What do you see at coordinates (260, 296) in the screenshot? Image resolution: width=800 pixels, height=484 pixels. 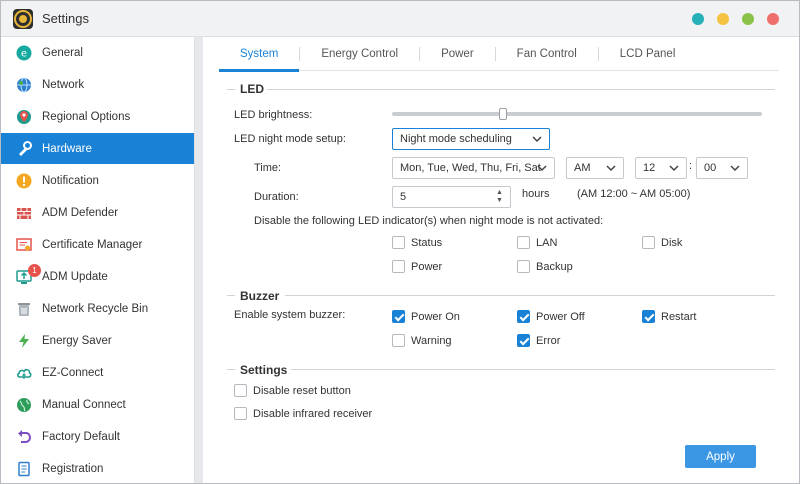 I see `buzzer-section-title: Buzzer` at bounding box center [260, 296].